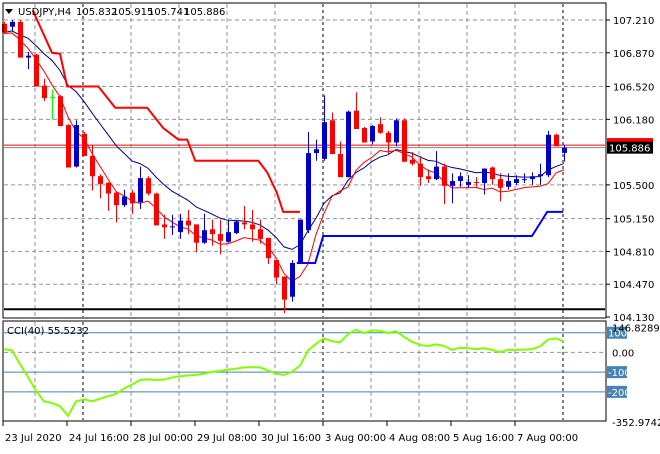  What do you see at coordinates (99, 438) in the screenshot?
I see `time-axis-label: 24 Jul 16:00` at bounding box center [99, 438].